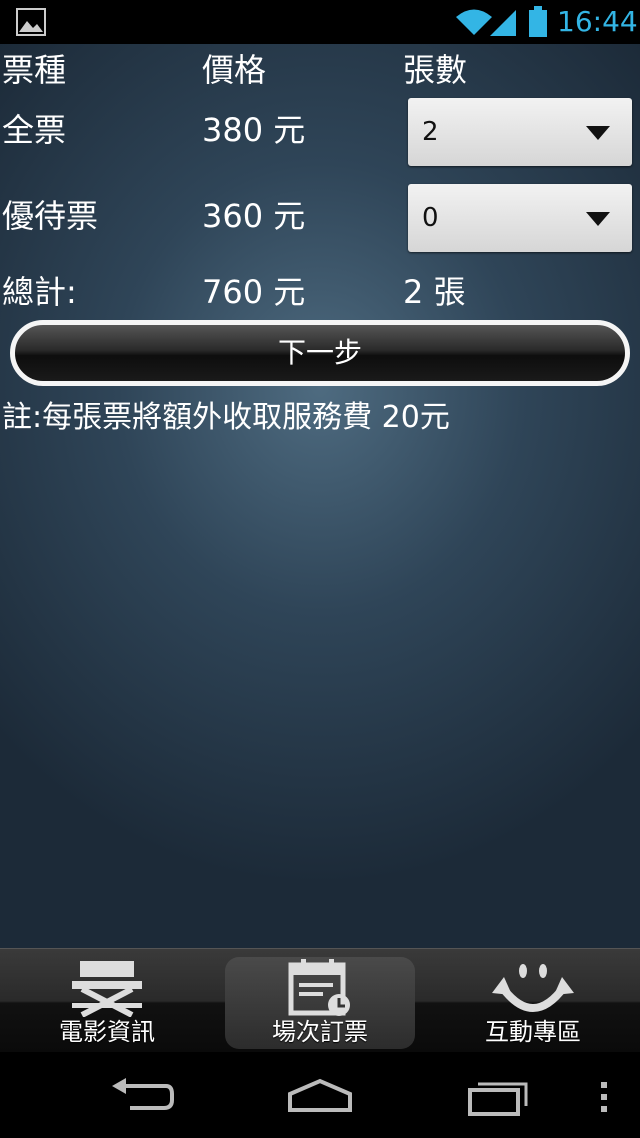  I want to click on wifi-icon, so click(474, 22).